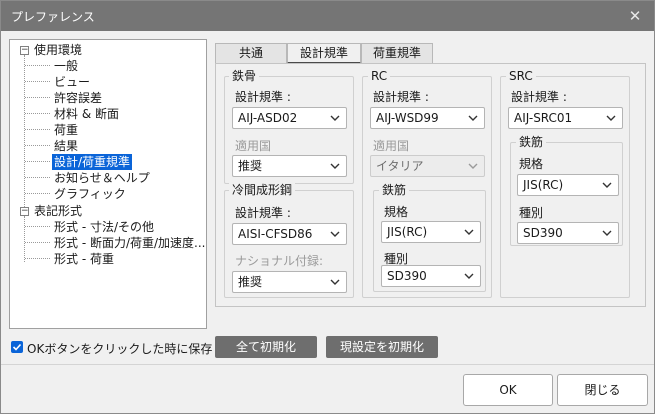 The image size is (655, 414). Describe the element at coordinates (324, 53) in the screenshot. I see `tab-design-code: 設計規準` at that location.